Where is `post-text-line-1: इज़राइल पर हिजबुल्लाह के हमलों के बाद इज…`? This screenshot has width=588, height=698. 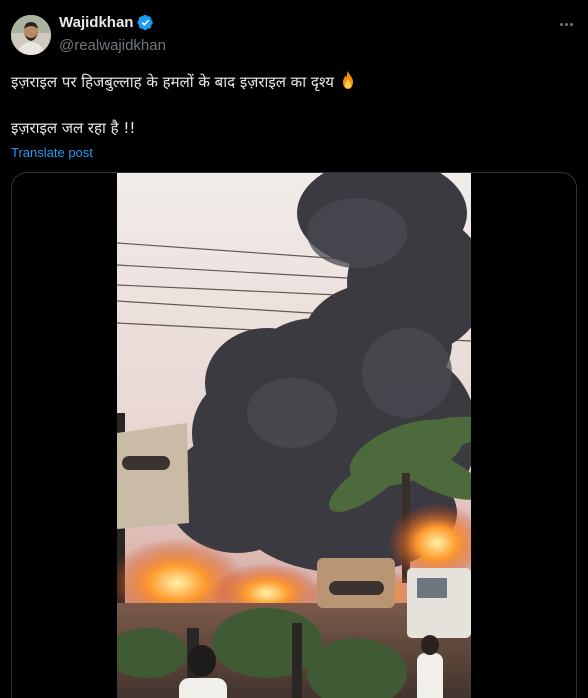
post-text-line-1: इज़राइल पर हिजबुल्लाह के हमलों के बाद इज… is located at coordinates (184, 81).